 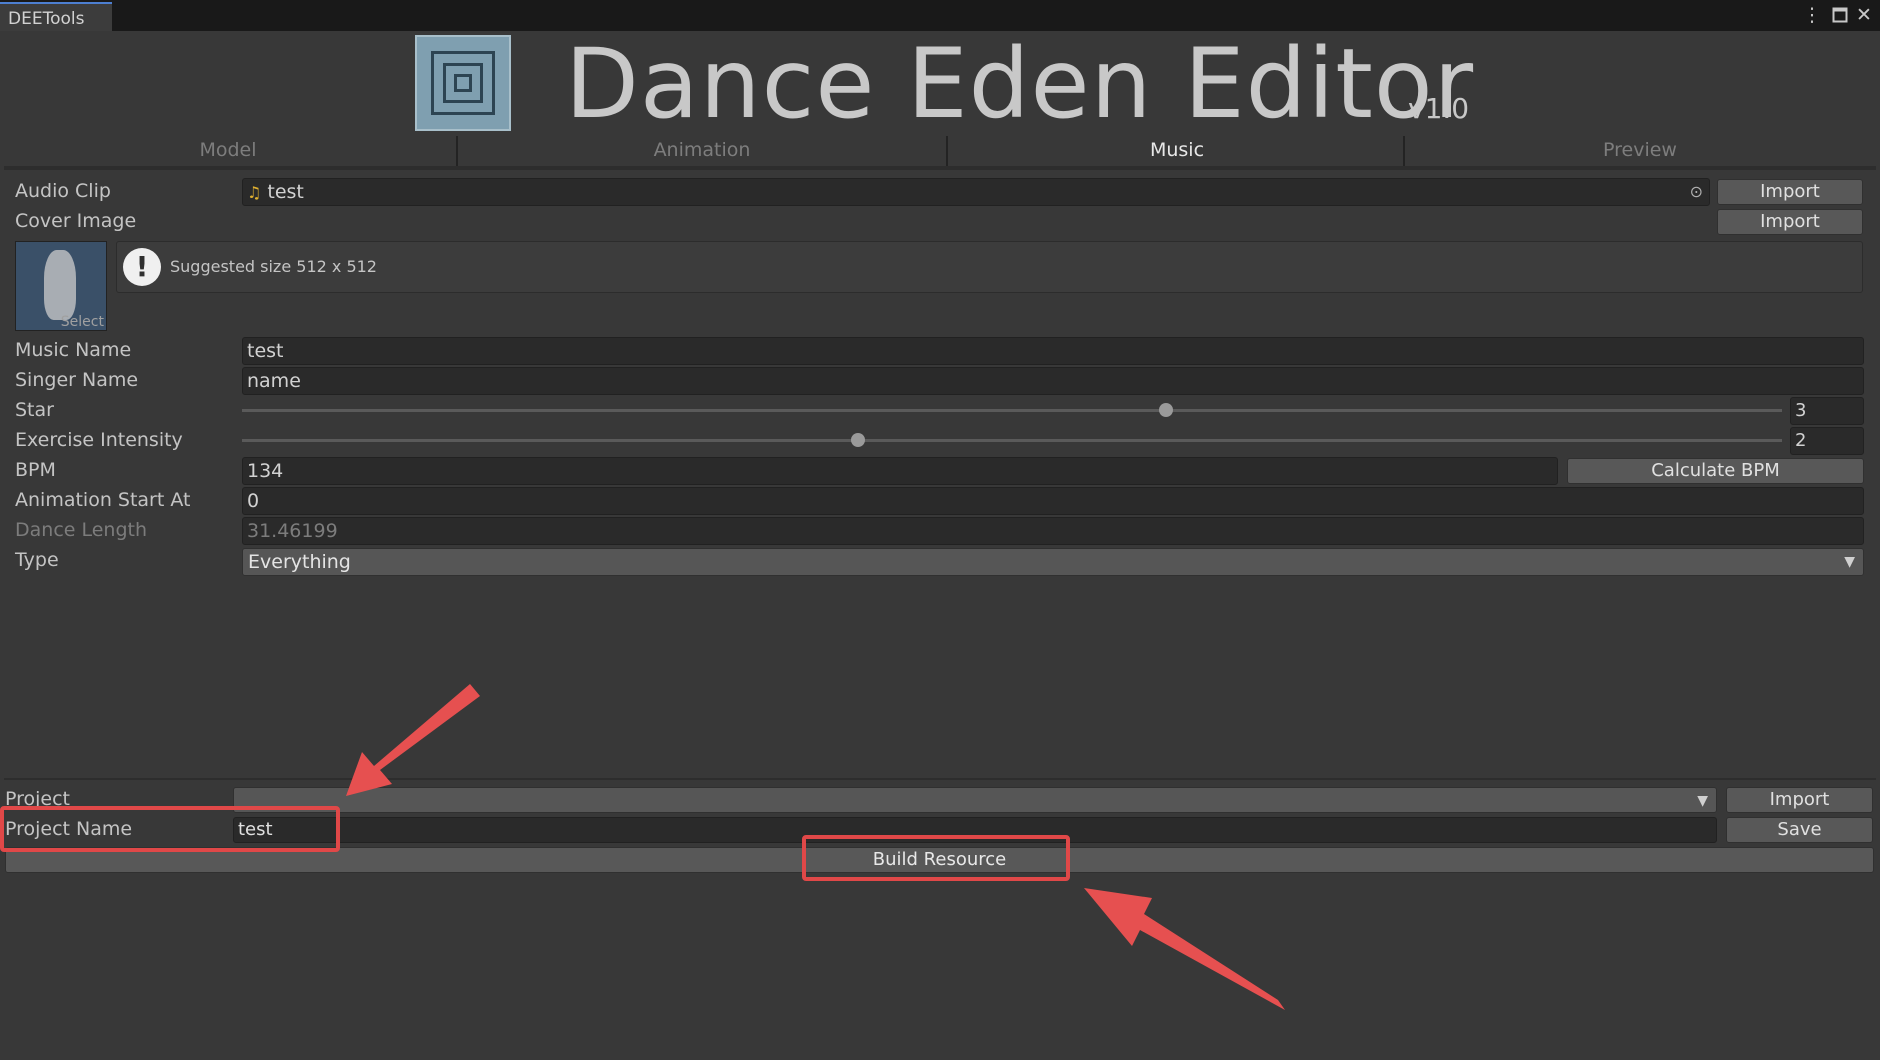 What do you see at coordinates (1053, 531) in the screenshot?
I see `dance-length-field: 31.46199` at bounding box center [1053, 531].